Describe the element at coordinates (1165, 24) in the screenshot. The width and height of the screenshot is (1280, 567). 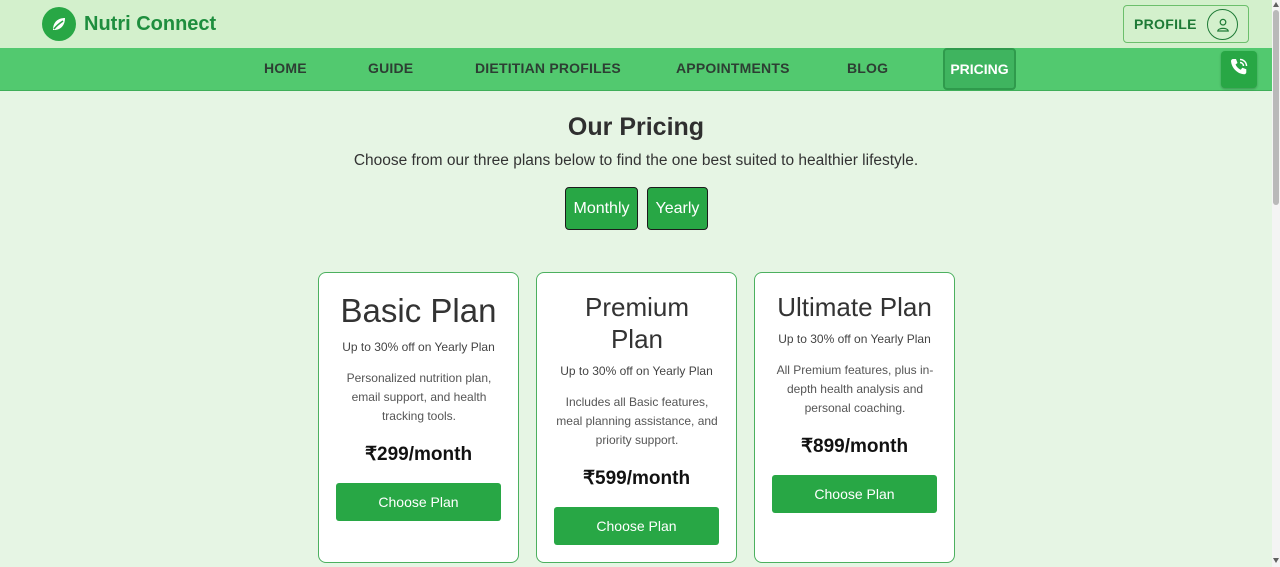
I see `profile-label: PROFILE` at that location.